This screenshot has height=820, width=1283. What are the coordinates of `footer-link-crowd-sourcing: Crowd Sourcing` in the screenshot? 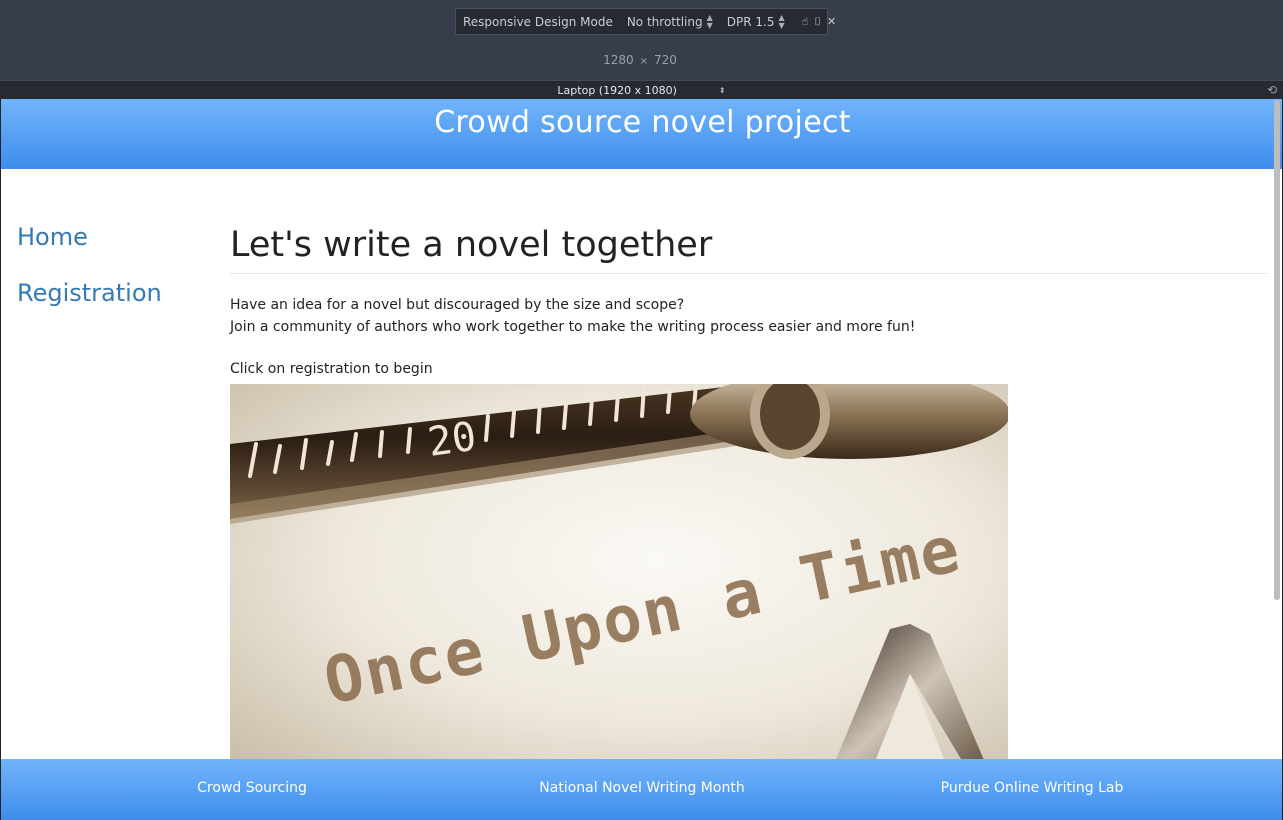 It's located at (252, 788).